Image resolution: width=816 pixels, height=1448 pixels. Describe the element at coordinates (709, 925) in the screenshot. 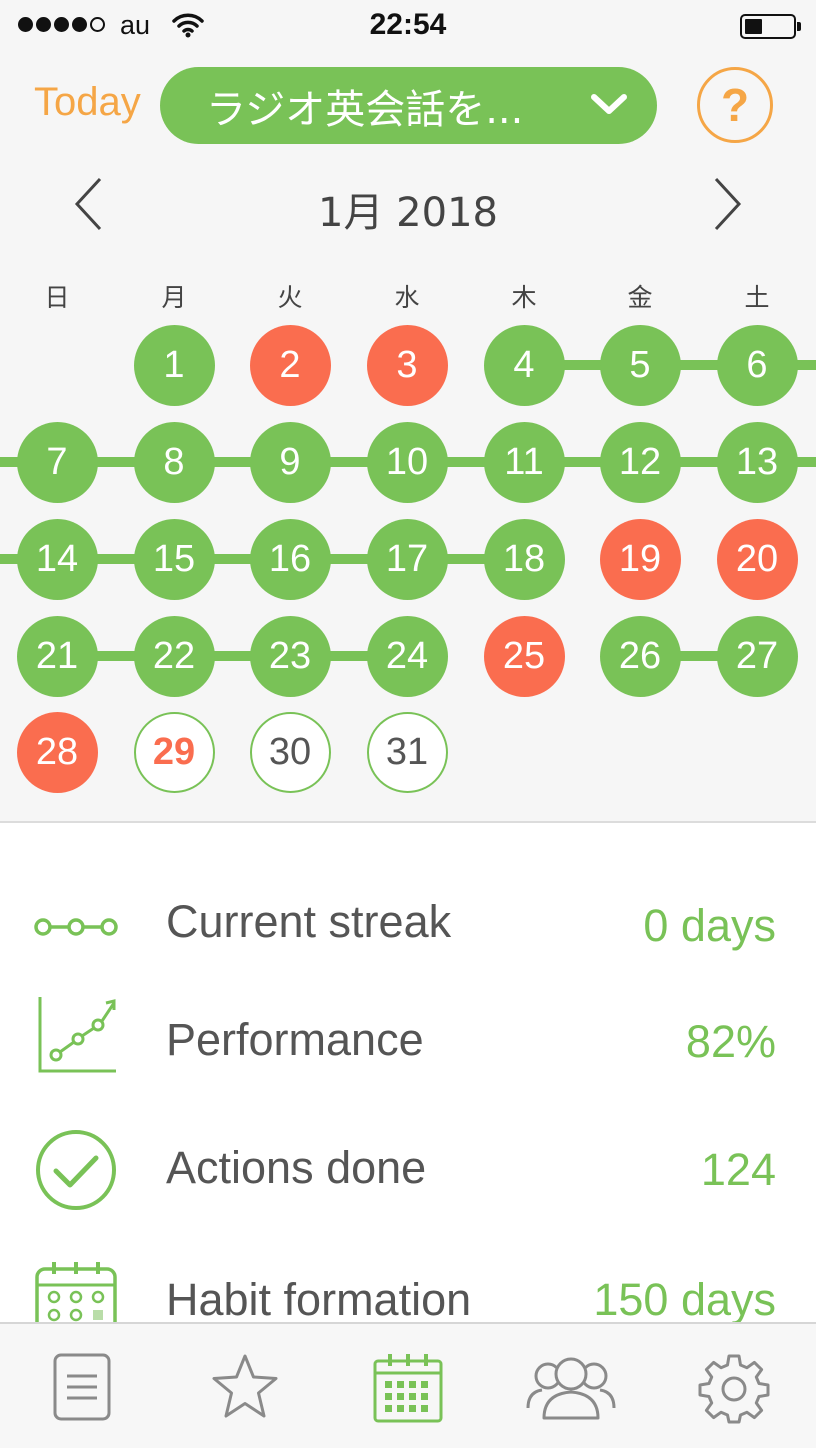

I see `current-streak-value: 0 days` at that location.